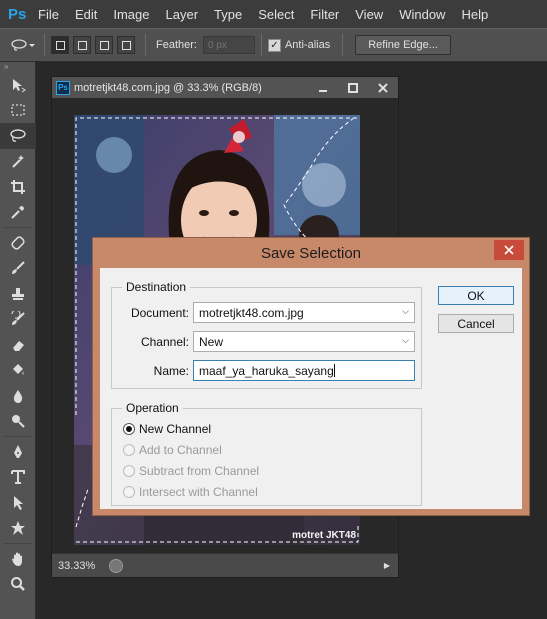 This screenshot has height=619, width=547. Describe the element at coordinates (86, 14) in the screenshot. I see `menu-edit: Edit` at that location.